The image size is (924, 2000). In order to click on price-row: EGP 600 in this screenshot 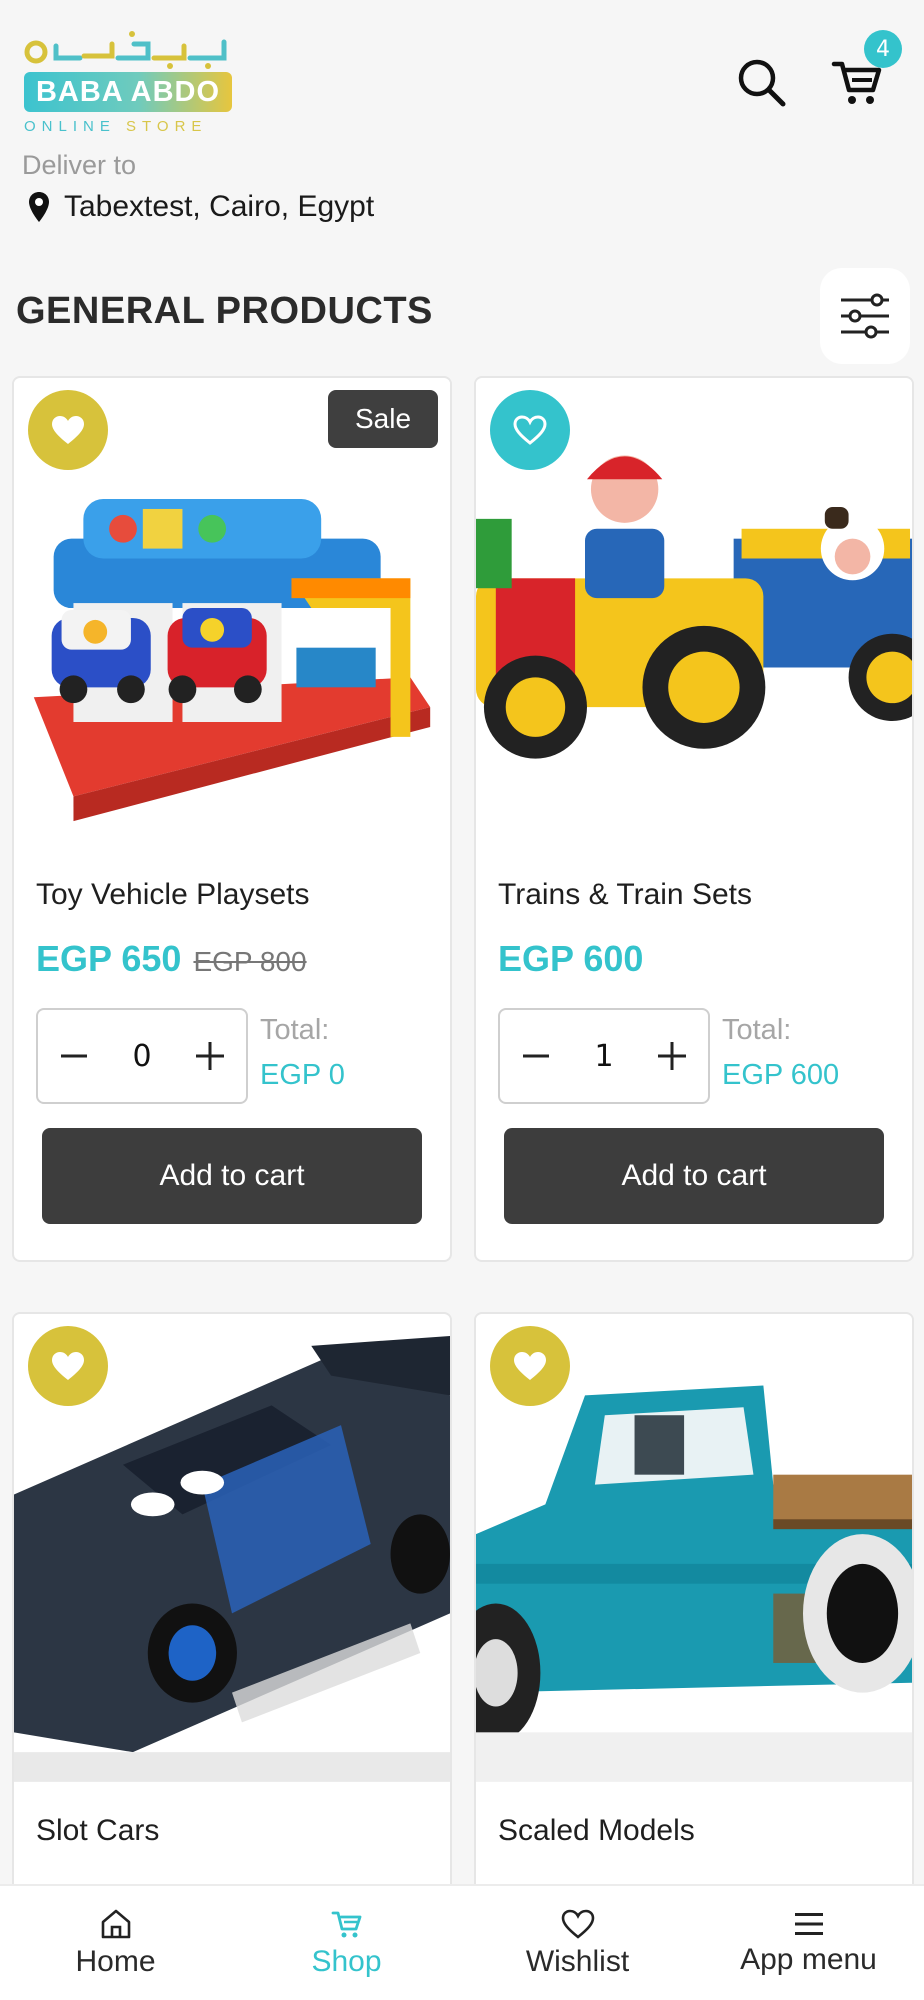, I will do `click(570, 959)`.